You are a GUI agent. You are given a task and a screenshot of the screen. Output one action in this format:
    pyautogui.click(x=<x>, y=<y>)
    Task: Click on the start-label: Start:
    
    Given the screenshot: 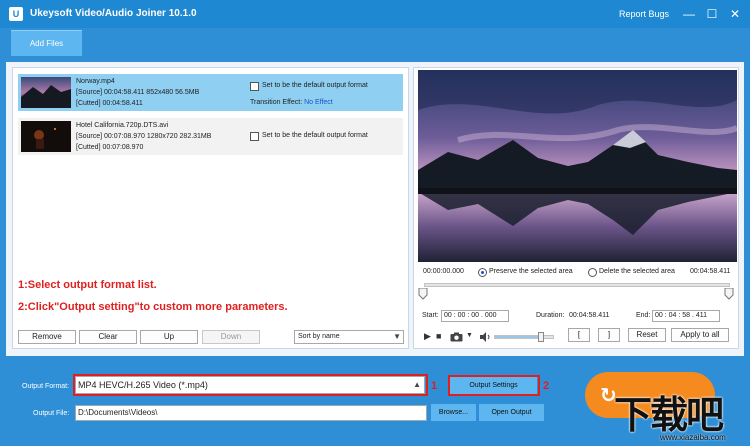 What is the action you would take?
    pyautogui.click(x=430, y=315)
    